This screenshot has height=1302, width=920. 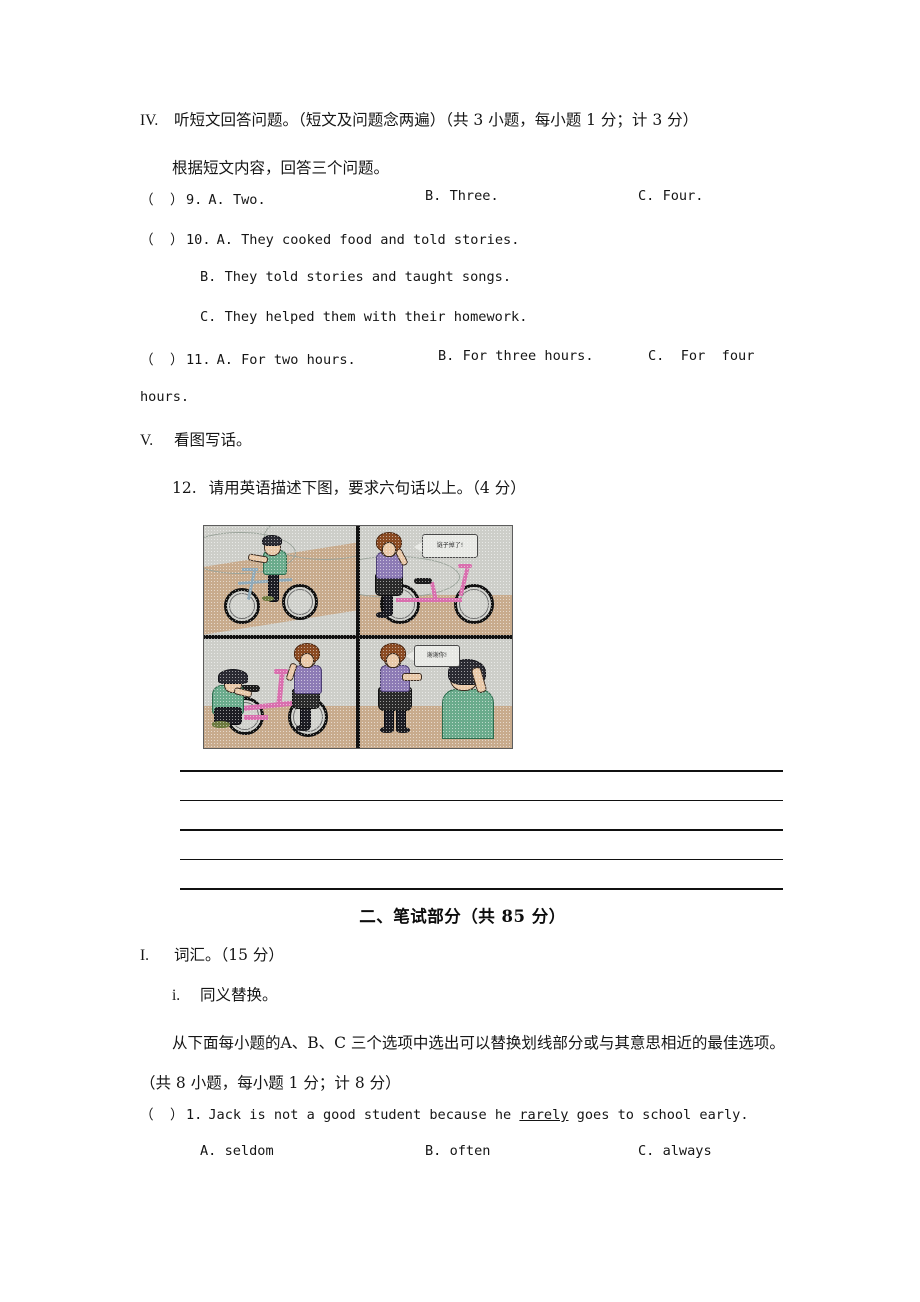 What do you see at coordinates (465, 566) in the screenshot?
I see `panel-2-handlebar` at bounding box center [465, 566].